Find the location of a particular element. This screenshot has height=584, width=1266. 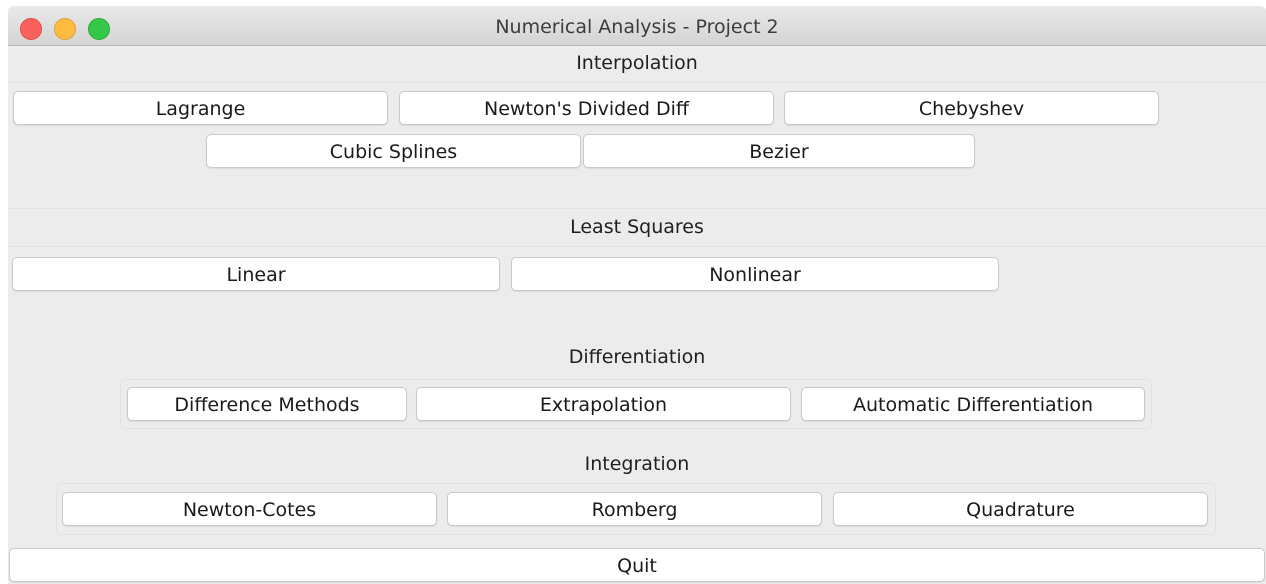

nonlinear-button: Nonlinear is located at coordinates (755, 274).